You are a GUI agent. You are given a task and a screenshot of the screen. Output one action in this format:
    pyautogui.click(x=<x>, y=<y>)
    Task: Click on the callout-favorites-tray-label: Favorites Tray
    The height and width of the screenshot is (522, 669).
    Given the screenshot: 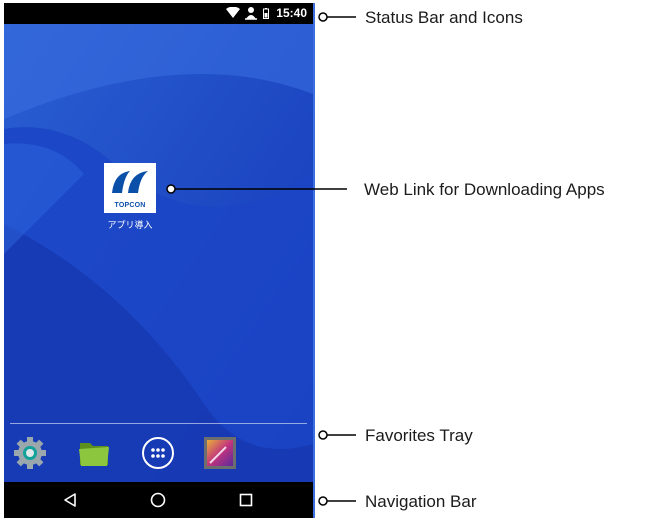 What is the action you would take?
    pyautogui.click(x=419, y=435)
    